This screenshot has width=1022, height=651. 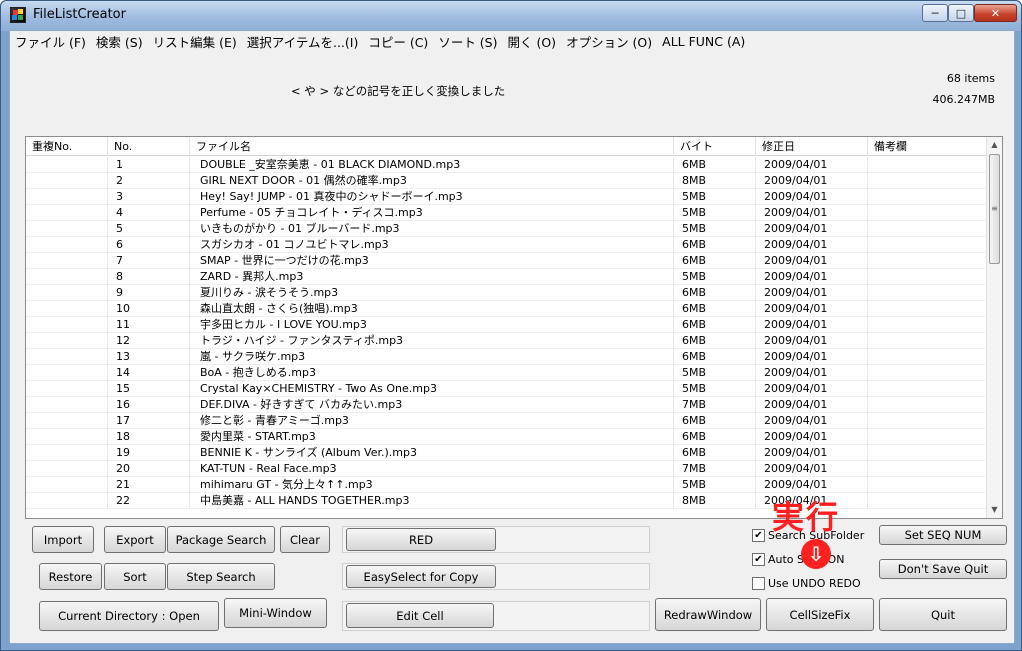 I want to click on cell-filename: 宇多田ヒカル - I LOVE YOU.mp3, so click(x=432, y=325).